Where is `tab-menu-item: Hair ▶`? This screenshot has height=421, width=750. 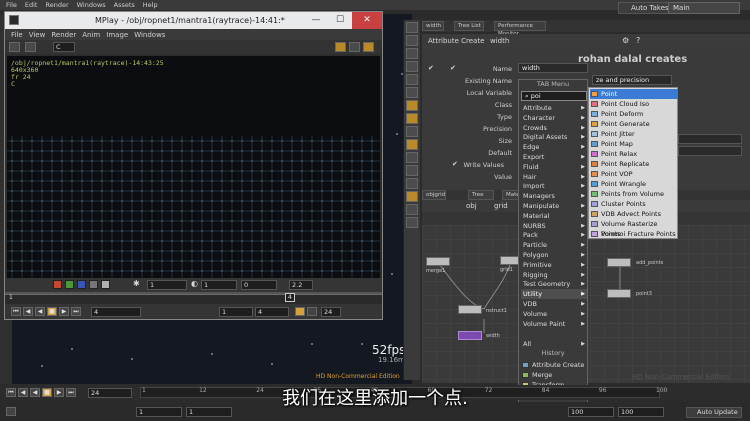 tab-menu-item: Hair ▶ is located at coordinates (554, 177).